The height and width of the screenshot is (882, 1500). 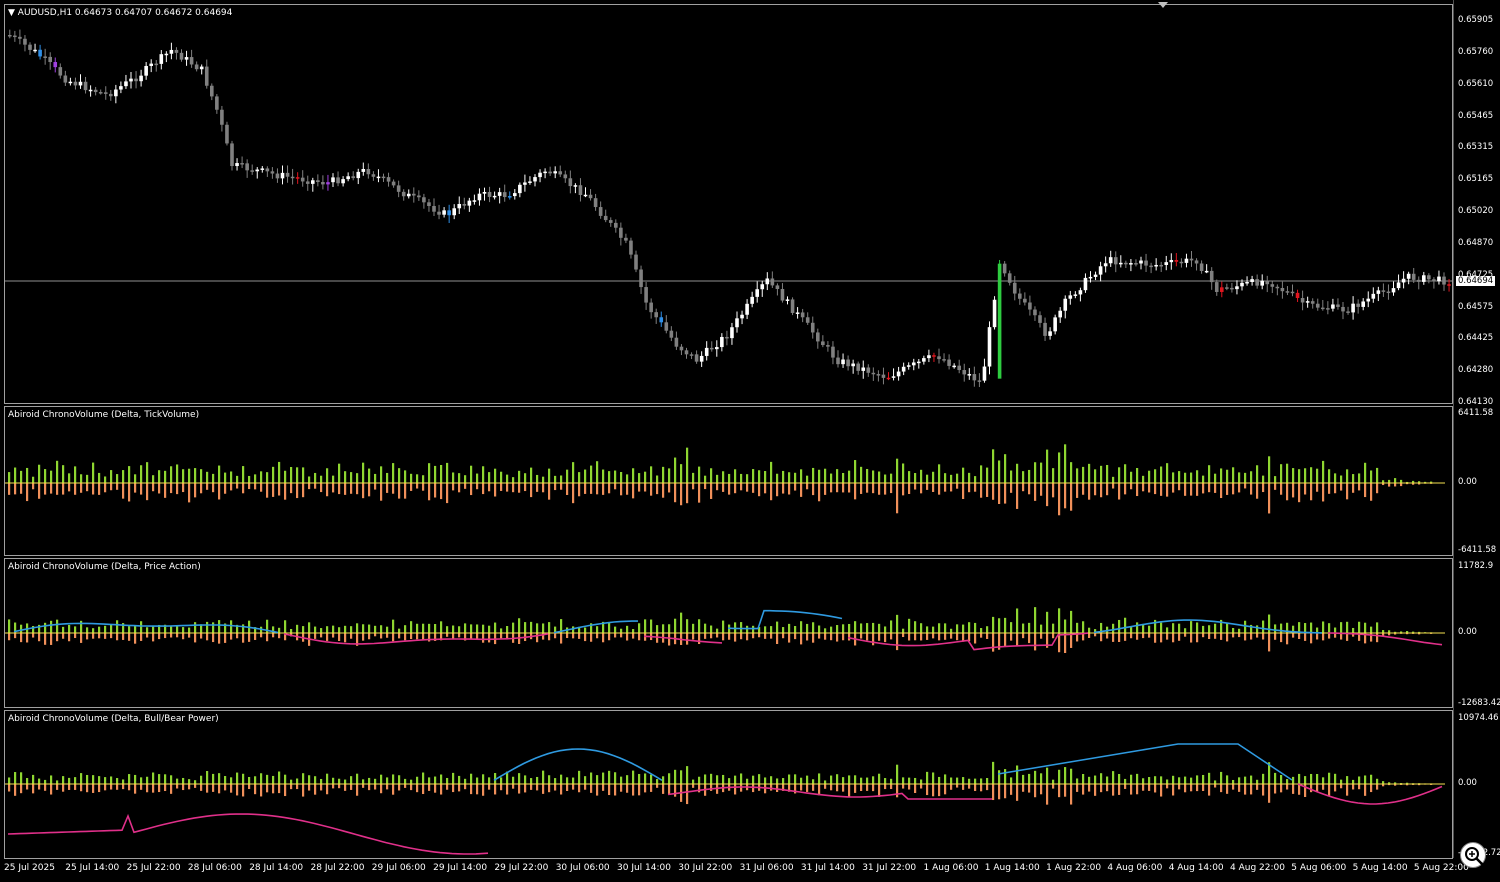 I want to click on price-axis-label: 0.64425, so click(x=1476, y=338).